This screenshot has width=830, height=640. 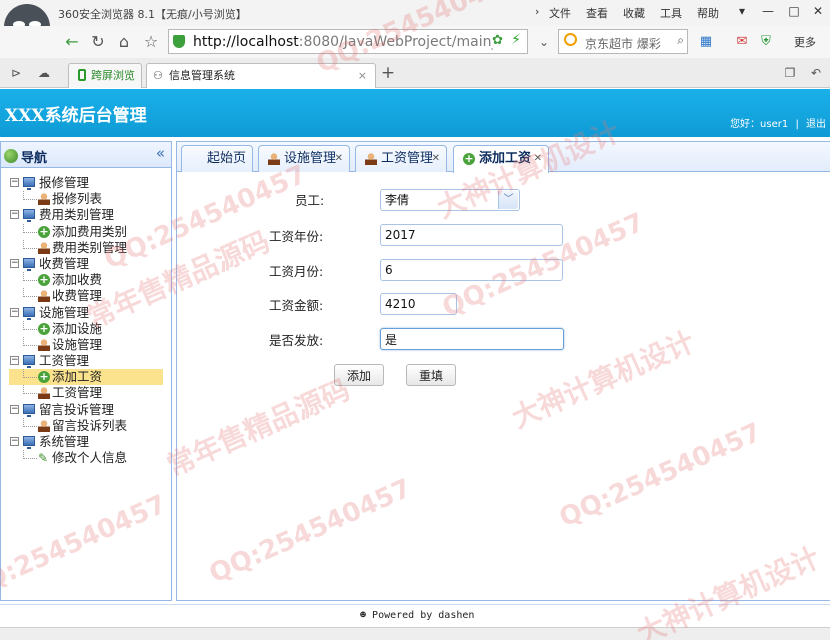 What do you see at coordinates (388, 73) in the screenshot?
I see `new-tab-button: +` at bounding box center [388, 73].